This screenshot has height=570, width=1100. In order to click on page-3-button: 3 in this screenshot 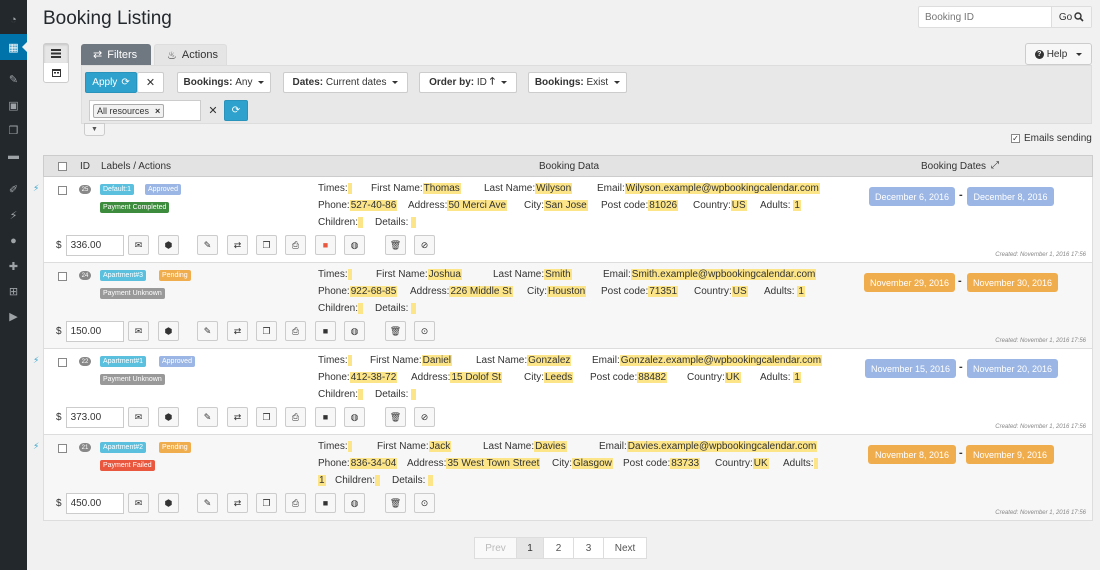, I will do `click(588, 548)`.